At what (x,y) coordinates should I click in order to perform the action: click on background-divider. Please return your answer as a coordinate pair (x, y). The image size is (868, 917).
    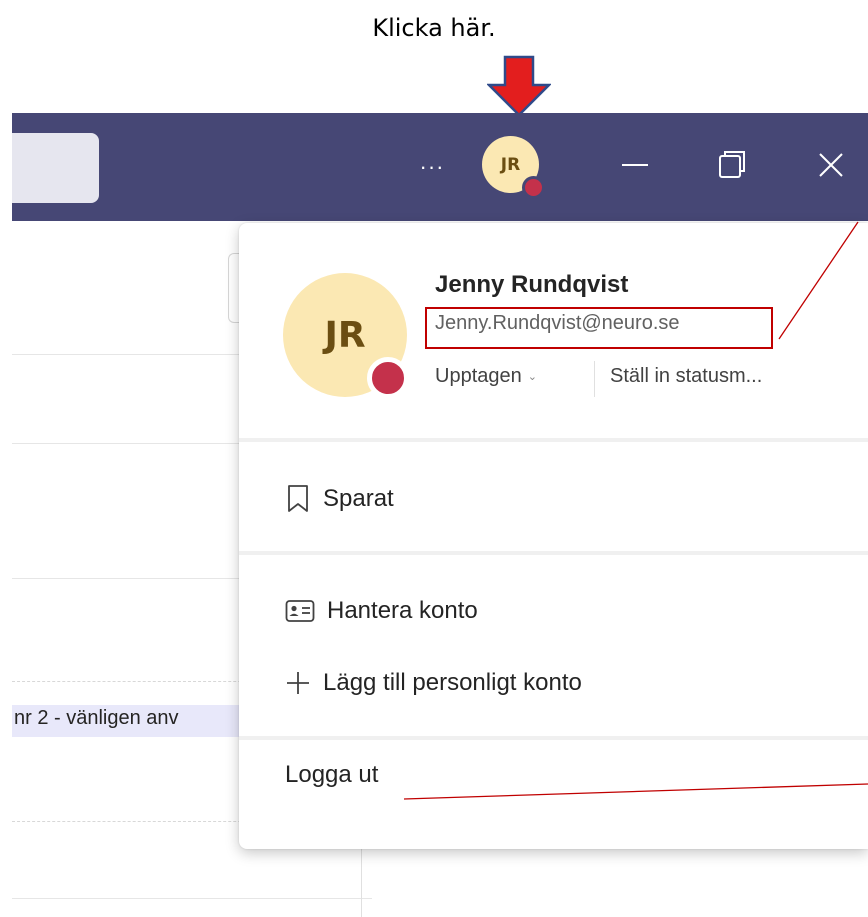
    Looking at the image, I should click on (192, 898).